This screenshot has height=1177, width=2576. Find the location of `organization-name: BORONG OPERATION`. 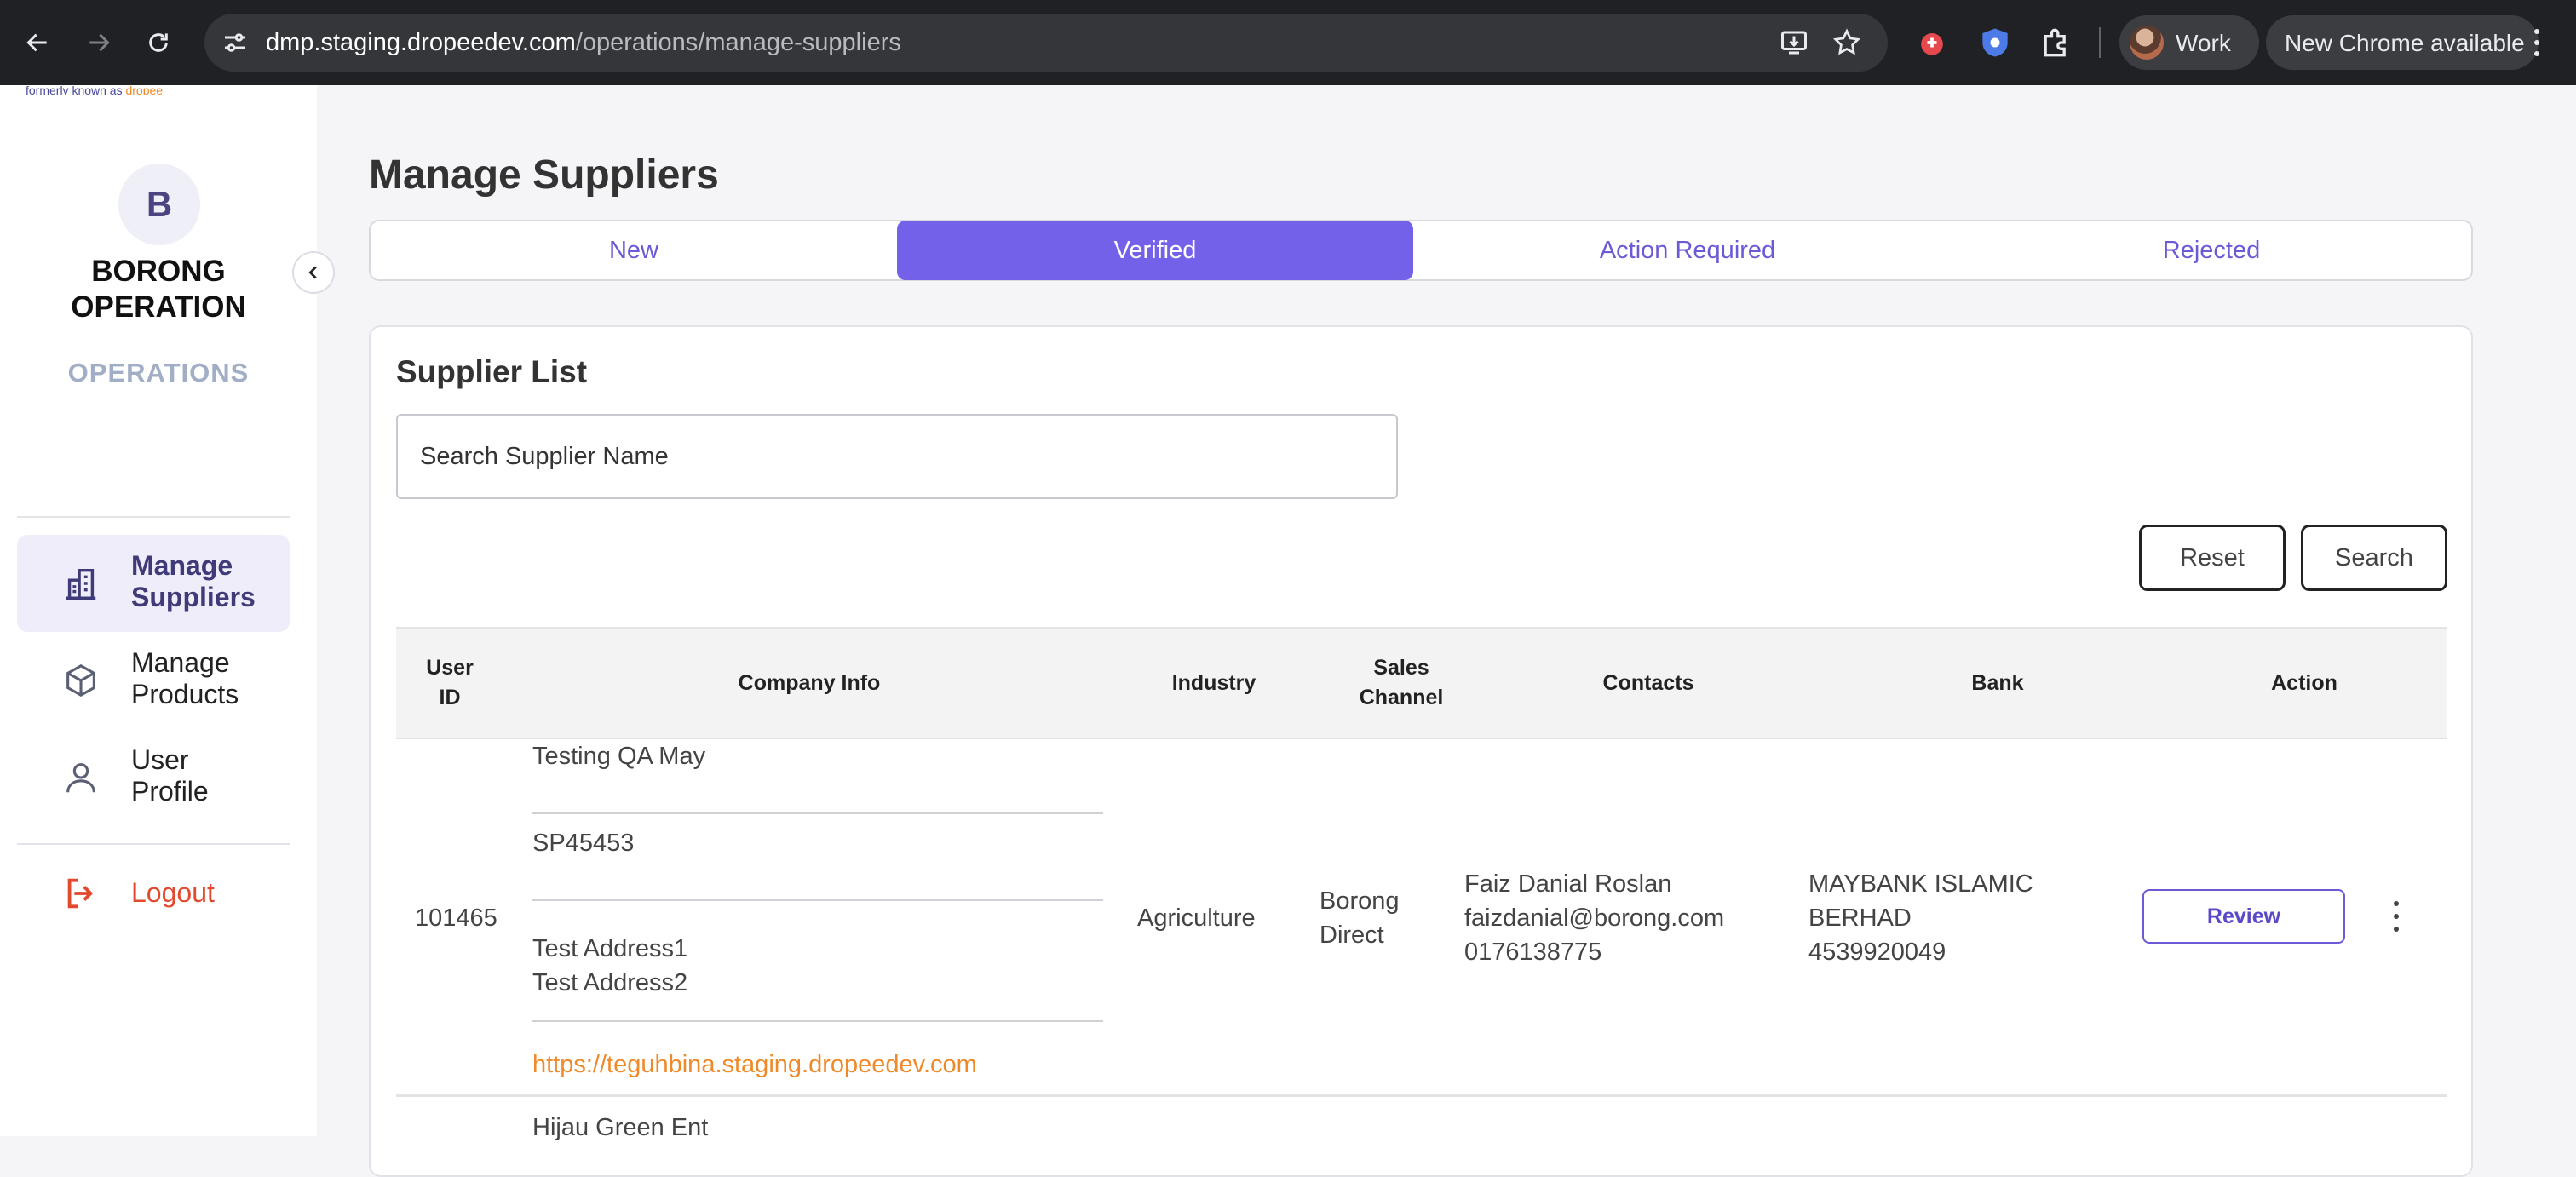

organization-name: BORONG OPERATION is located at coordinates (159, 289).